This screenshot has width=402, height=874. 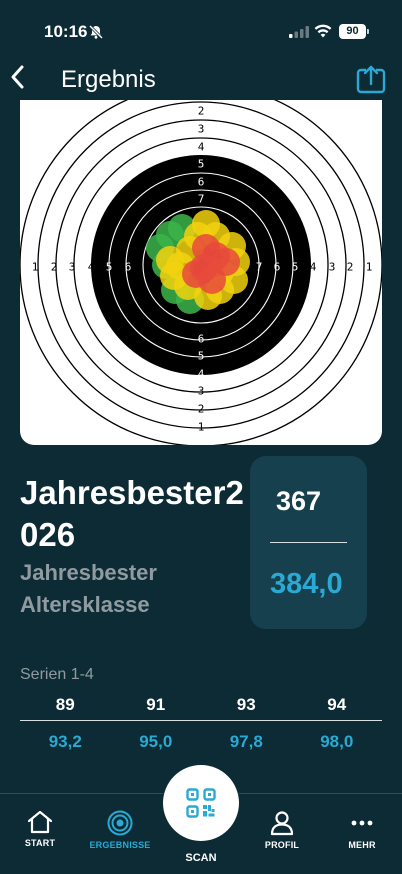 I want to click on ring-label-bottom-1: 1, so click(x=201, y=427).